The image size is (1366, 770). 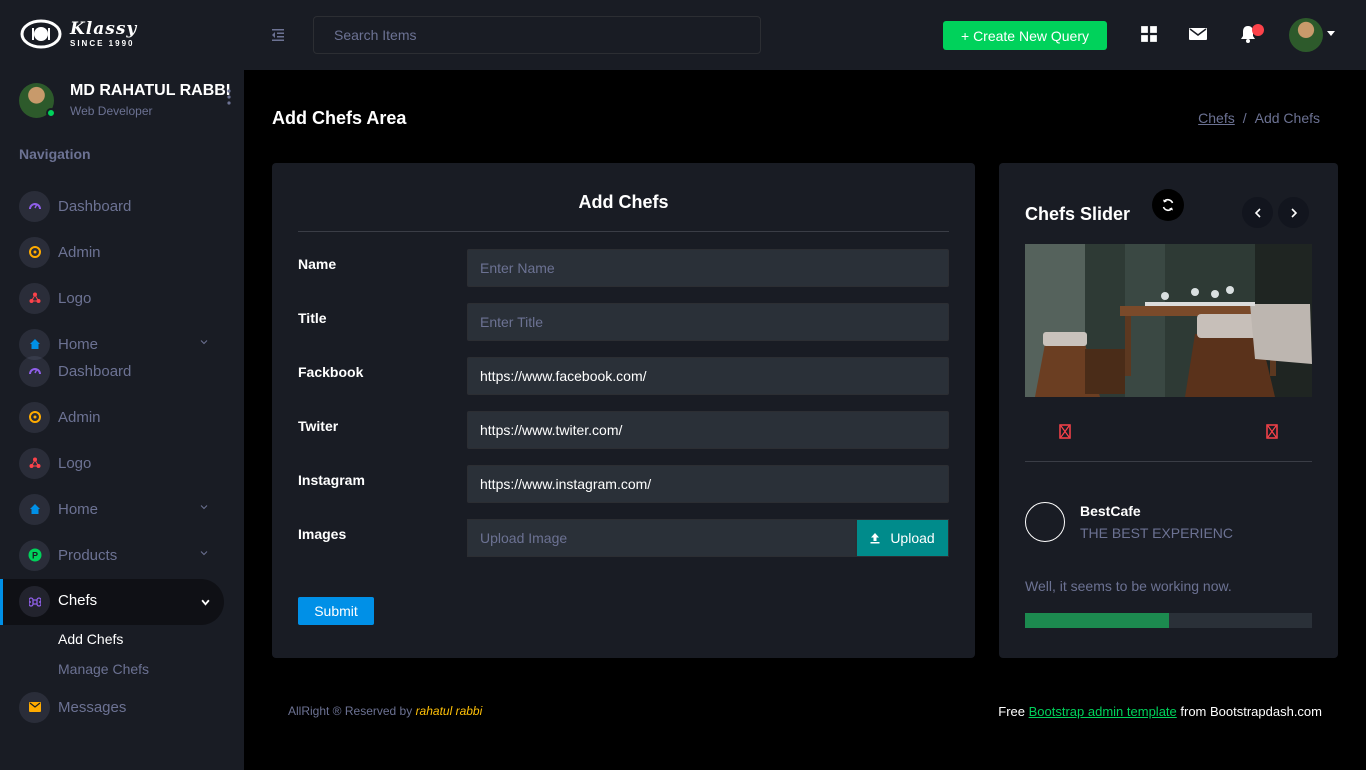 I want to click on breadcrumb-chefs-link: Chefs, so click(x=1216, y=118).